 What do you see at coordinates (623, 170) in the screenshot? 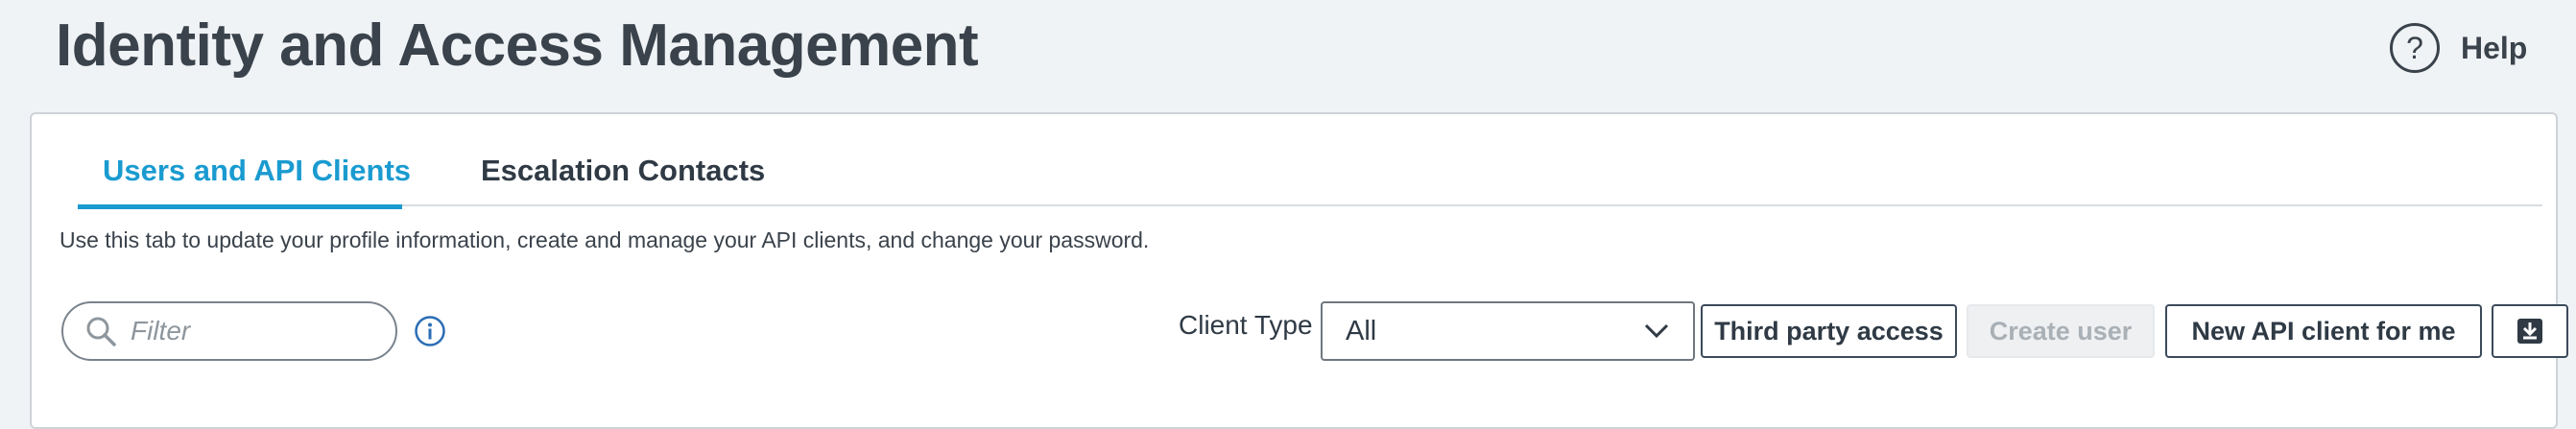
I see `tab-escalation-contacts: Escalation Contacts` at bounding box center [623, 170].